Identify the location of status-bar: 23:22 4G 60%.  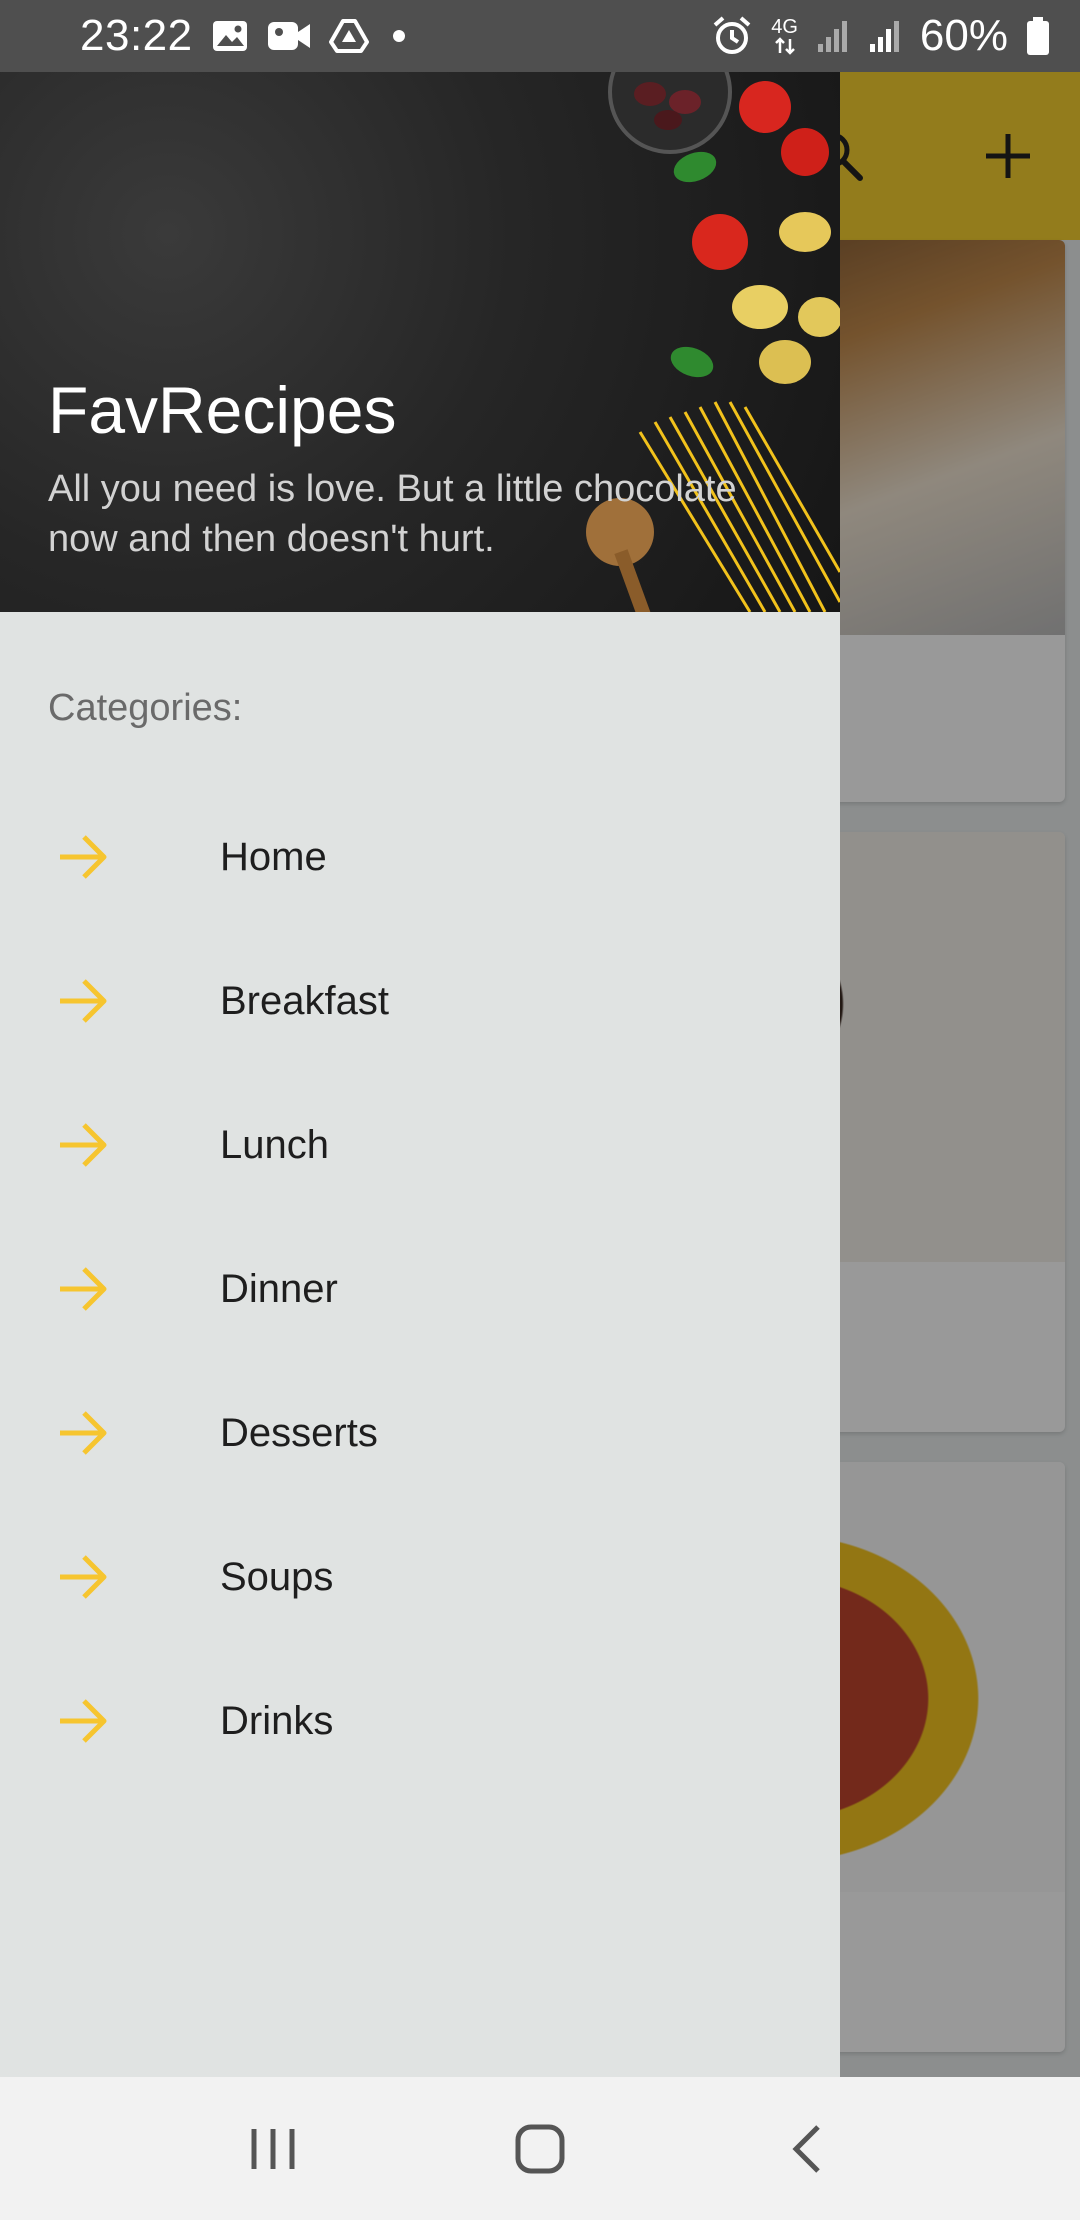
(540, 36).